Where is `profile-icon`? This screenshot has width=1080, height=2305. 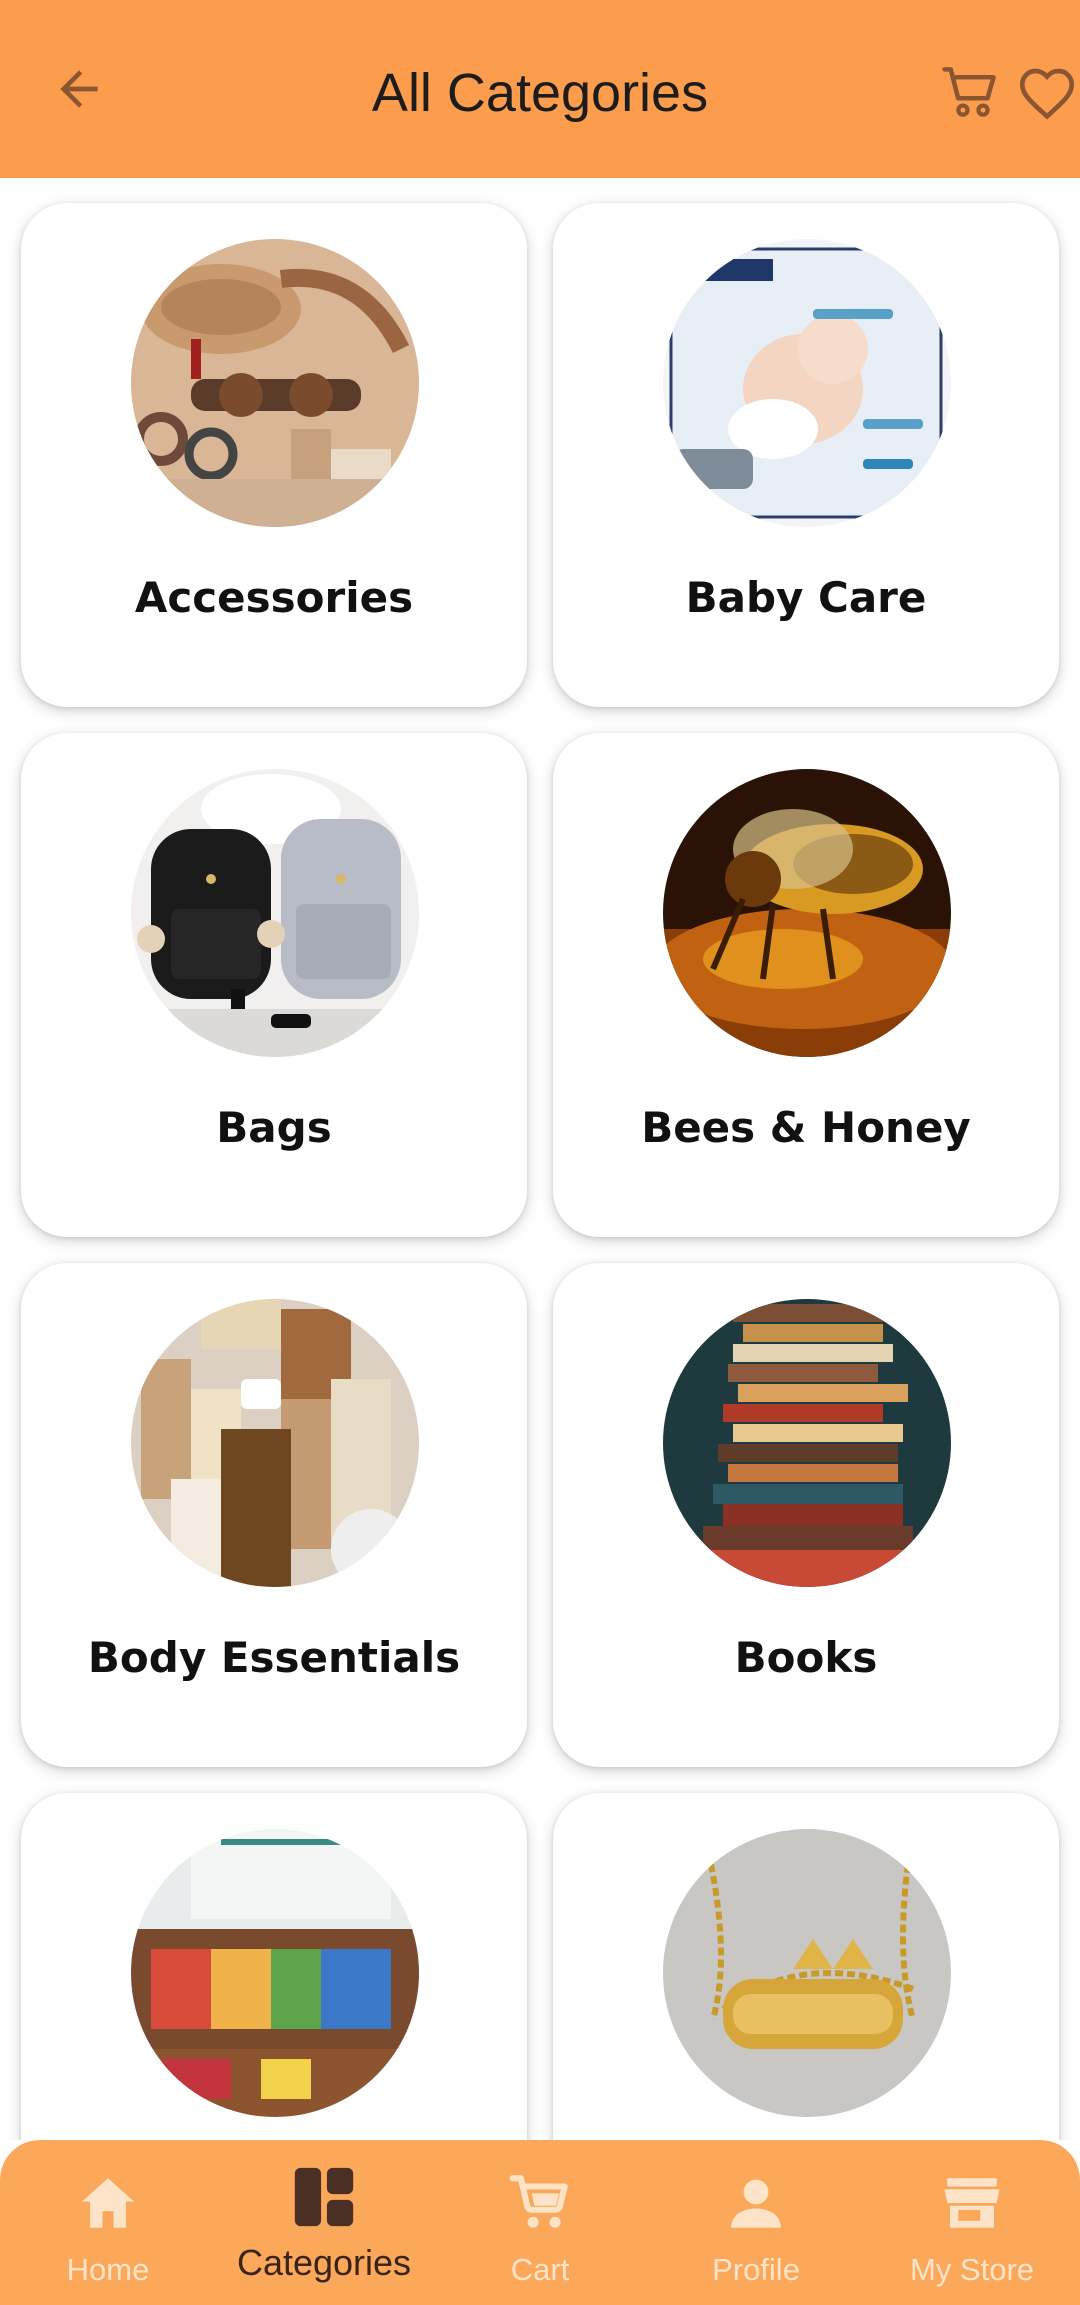
profile-icon is located at coordinates (756, 2203).